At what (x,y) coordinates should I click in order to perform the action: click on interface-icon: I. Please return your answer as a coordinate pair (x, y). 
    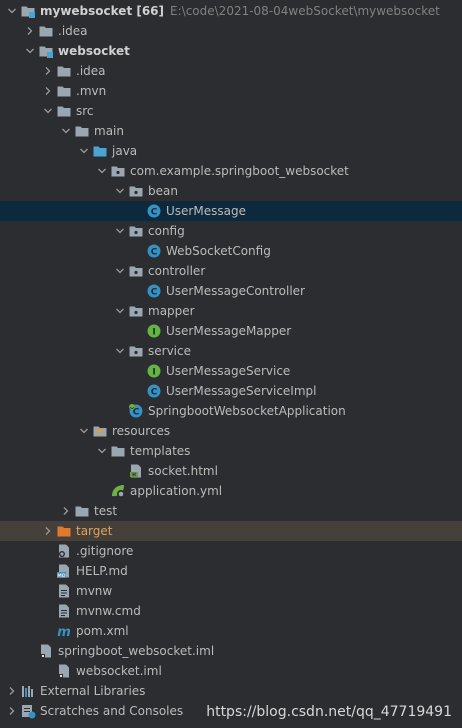
    Looking at the image, I should click on (154, 371).